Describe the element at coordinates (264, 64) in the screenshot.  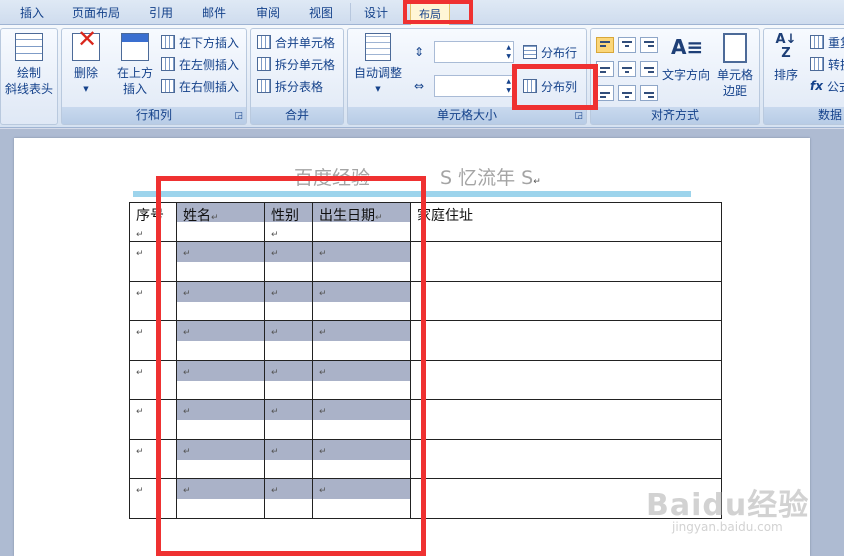
I see `split-cells-icon` at that location.